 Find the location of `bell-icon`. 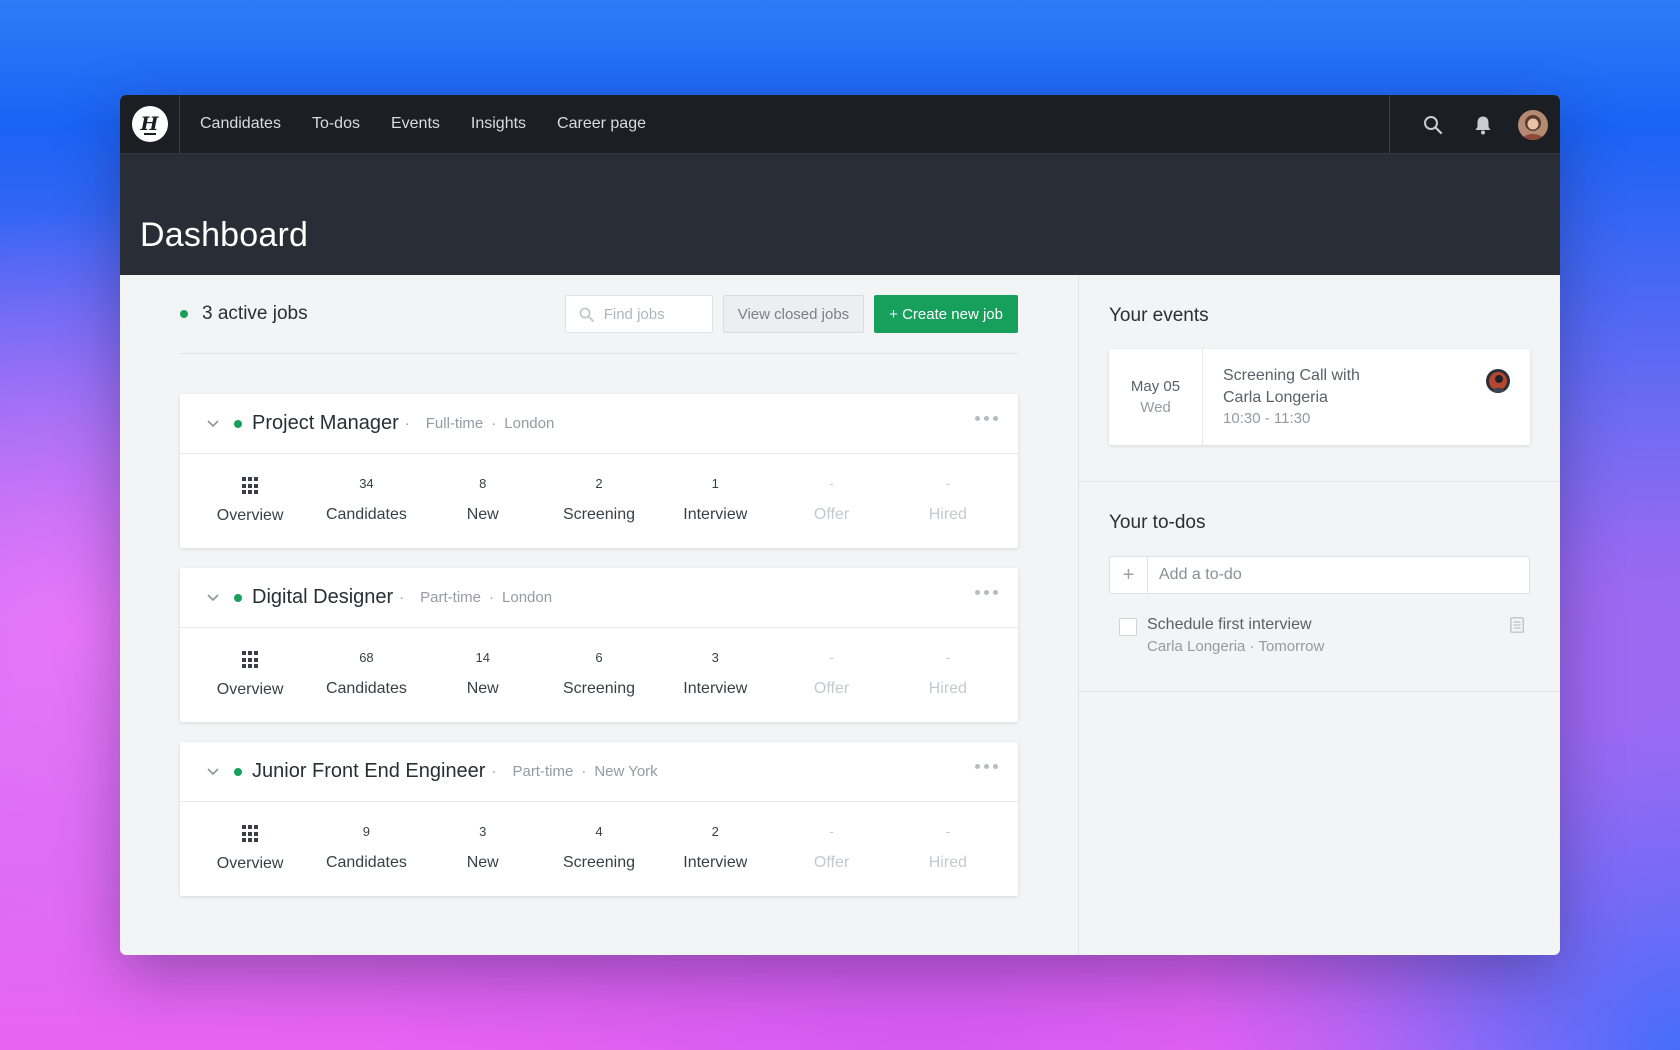

bell-icon is located at coordinates (1483, 125).